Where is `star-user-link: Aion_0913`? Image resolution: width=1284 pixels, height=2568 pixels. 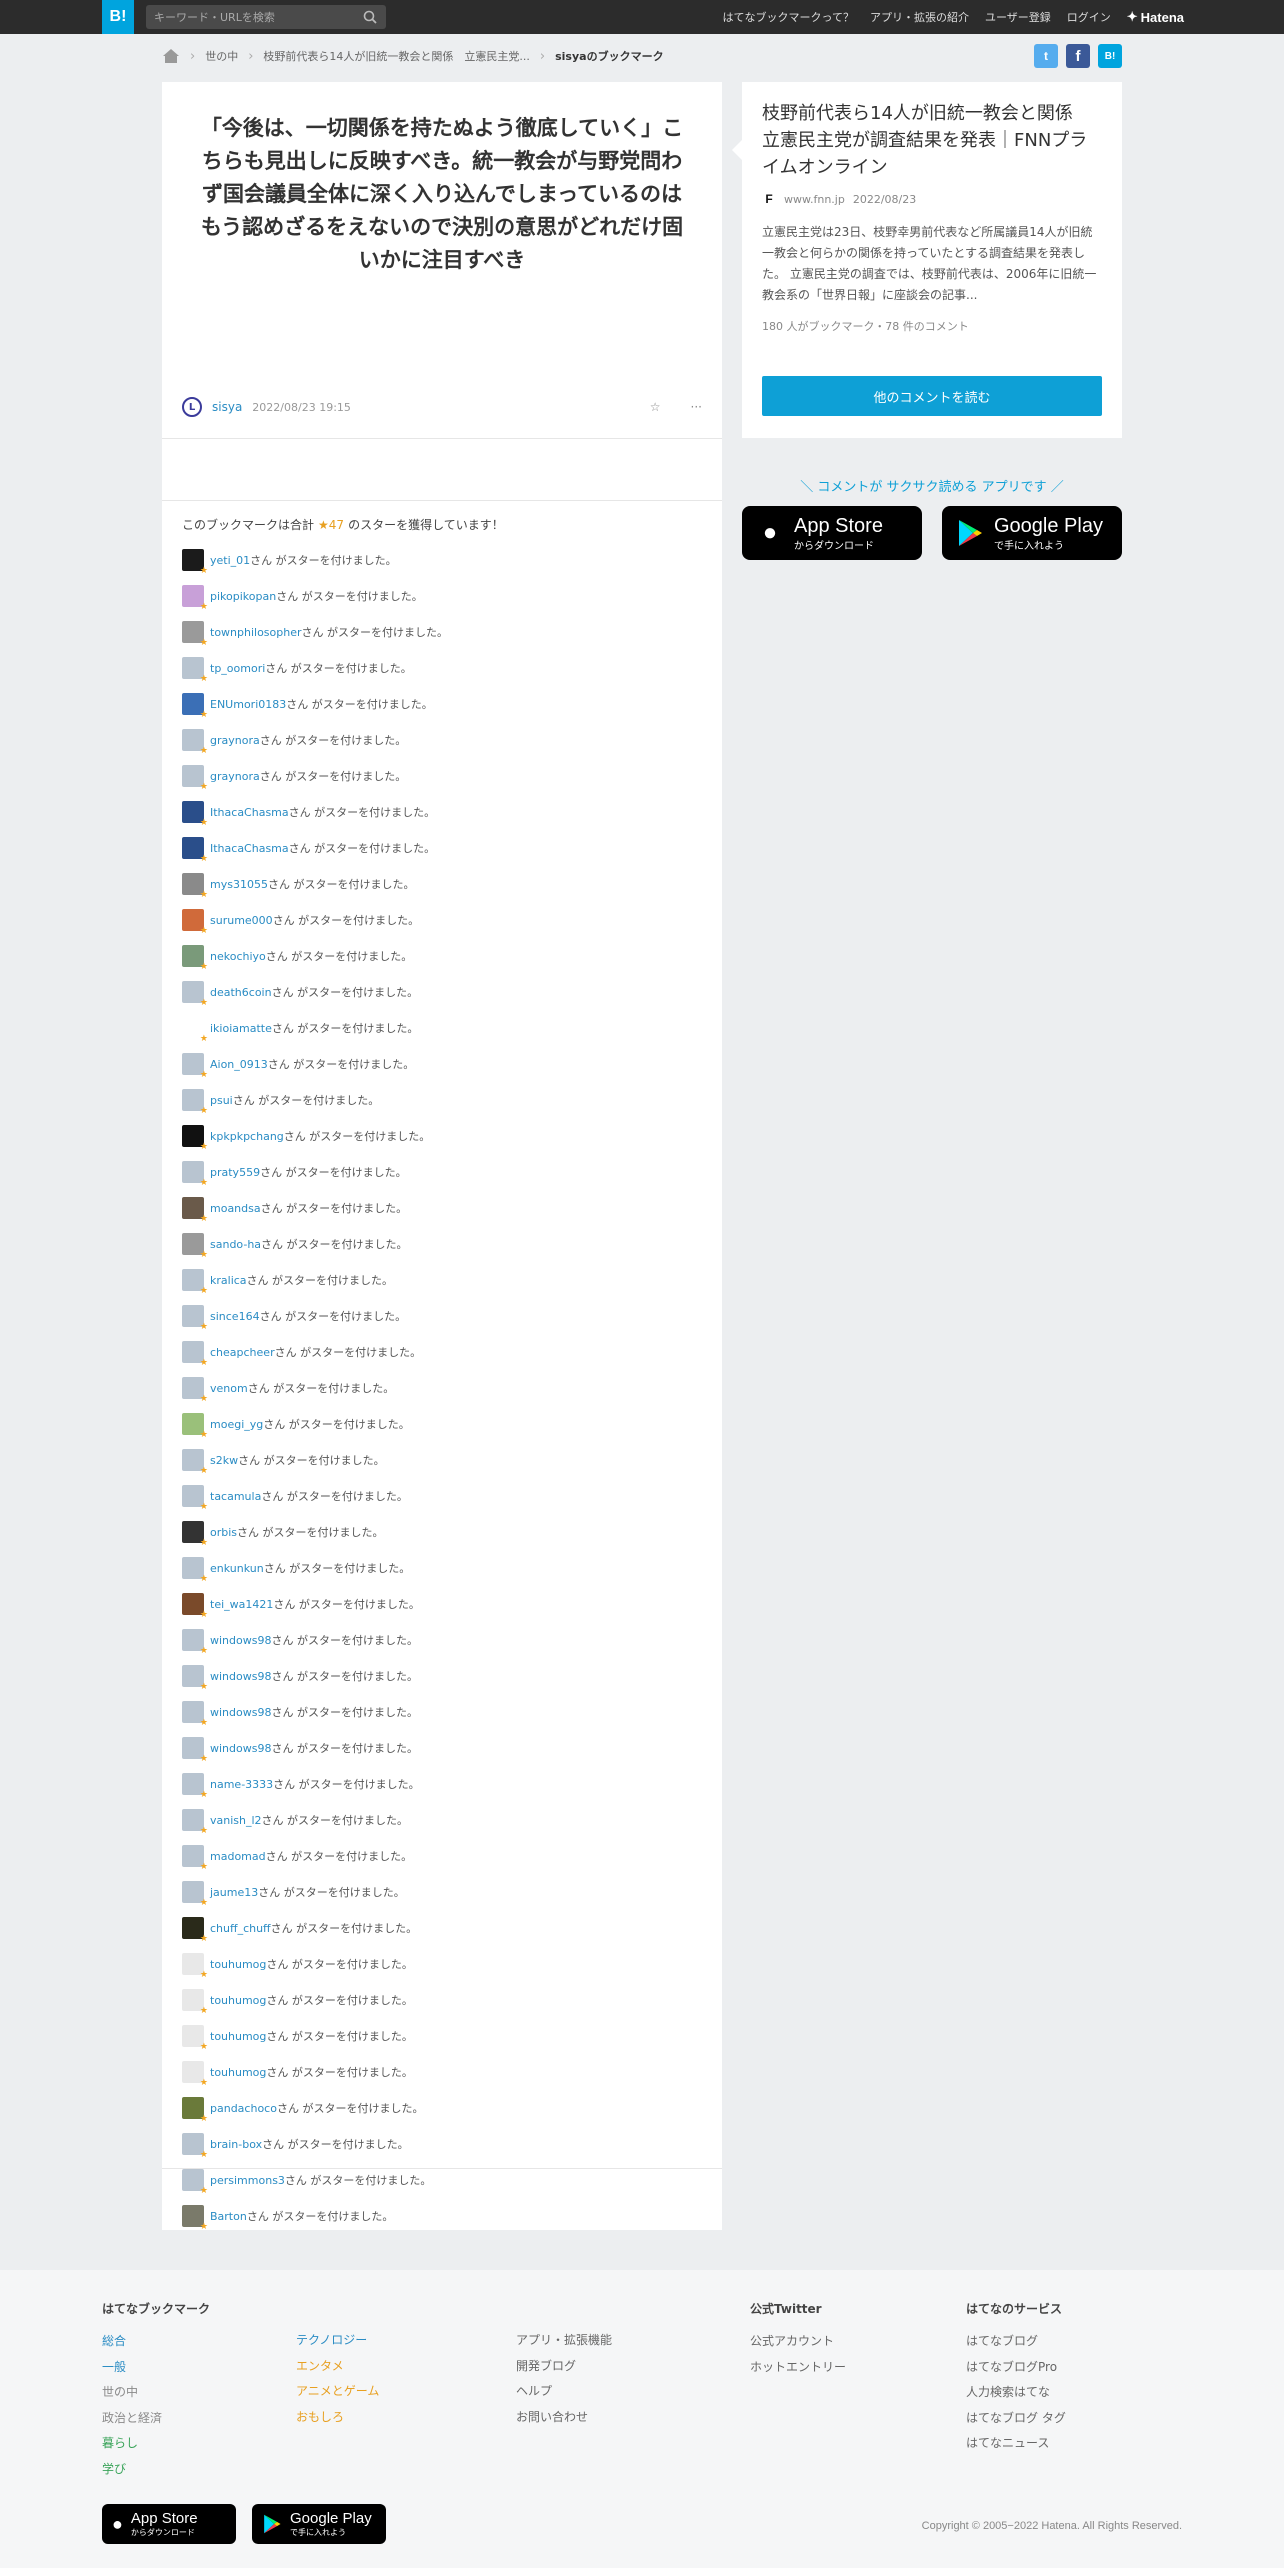
star-user-link: Aion_0913 is located at coordinates (239, 1064).